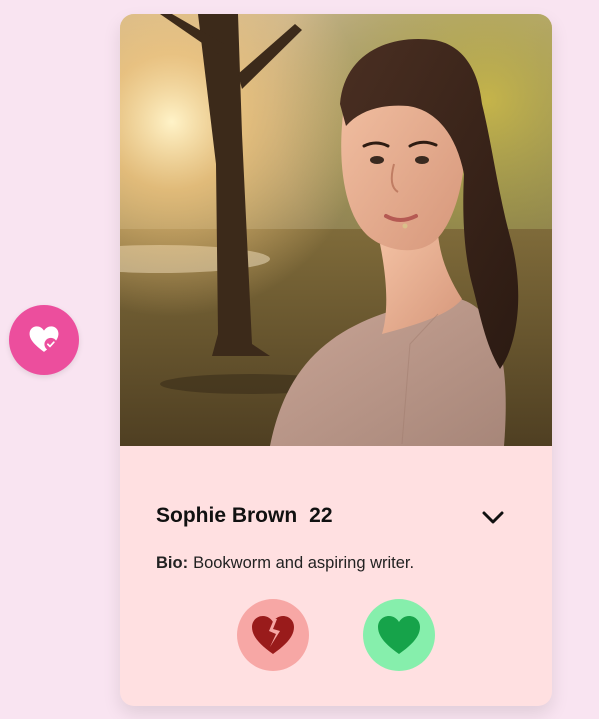 This screenshot has height=719, width=599. I want to click on bio-text: Bookworm and aspiring writer., so click(304, 563).